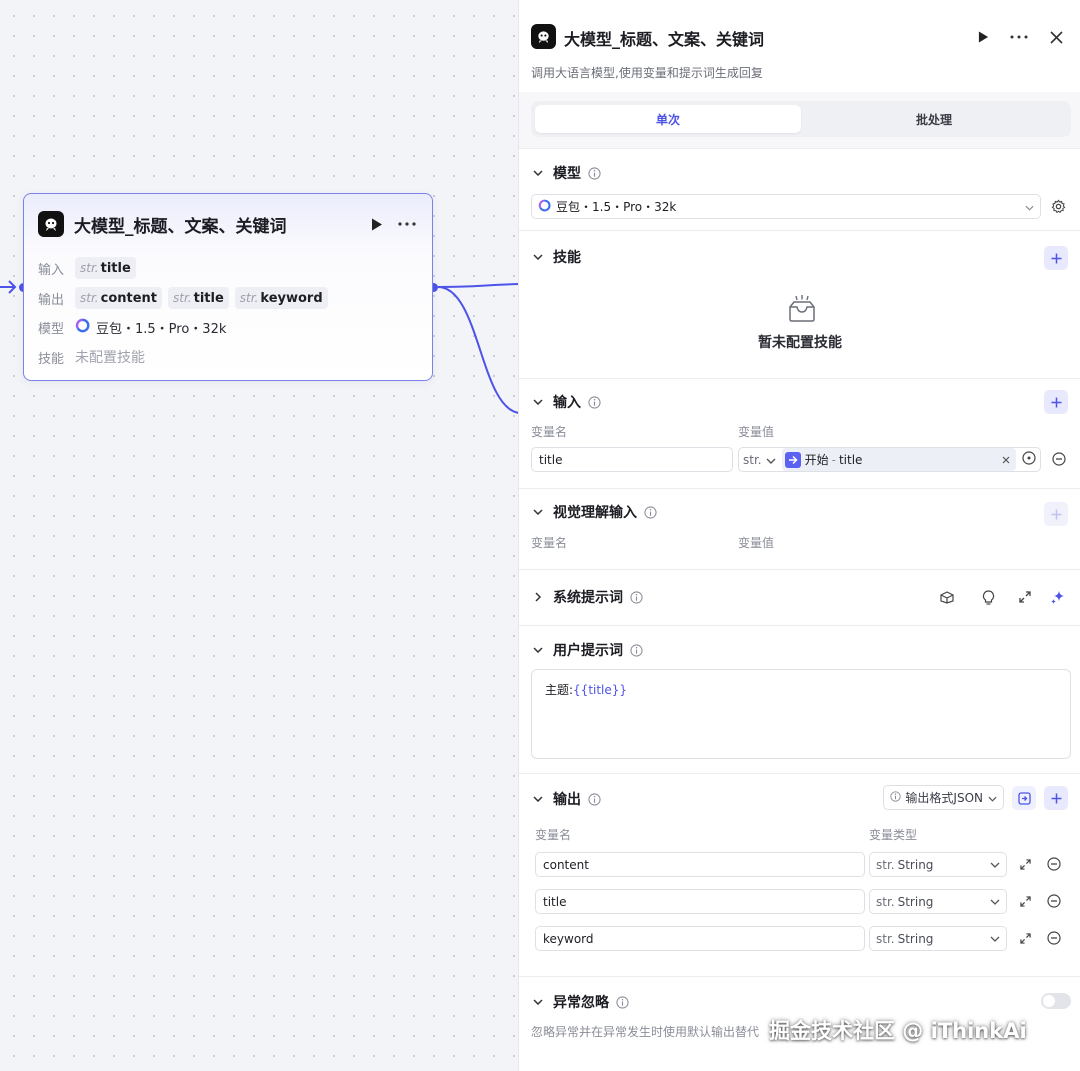 The width and height of the screenshot is (1080, 1071). I want to click on node-skill-value: 未配置技能, so click(110, 358).